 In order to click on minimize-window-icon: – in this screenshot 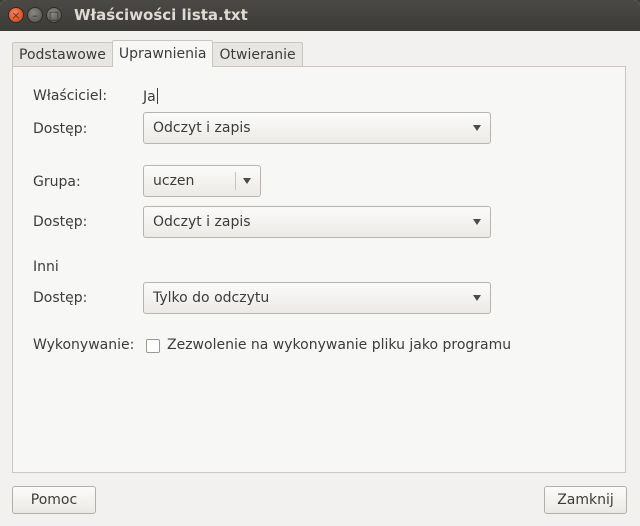, I will do `click(35, 15)`.